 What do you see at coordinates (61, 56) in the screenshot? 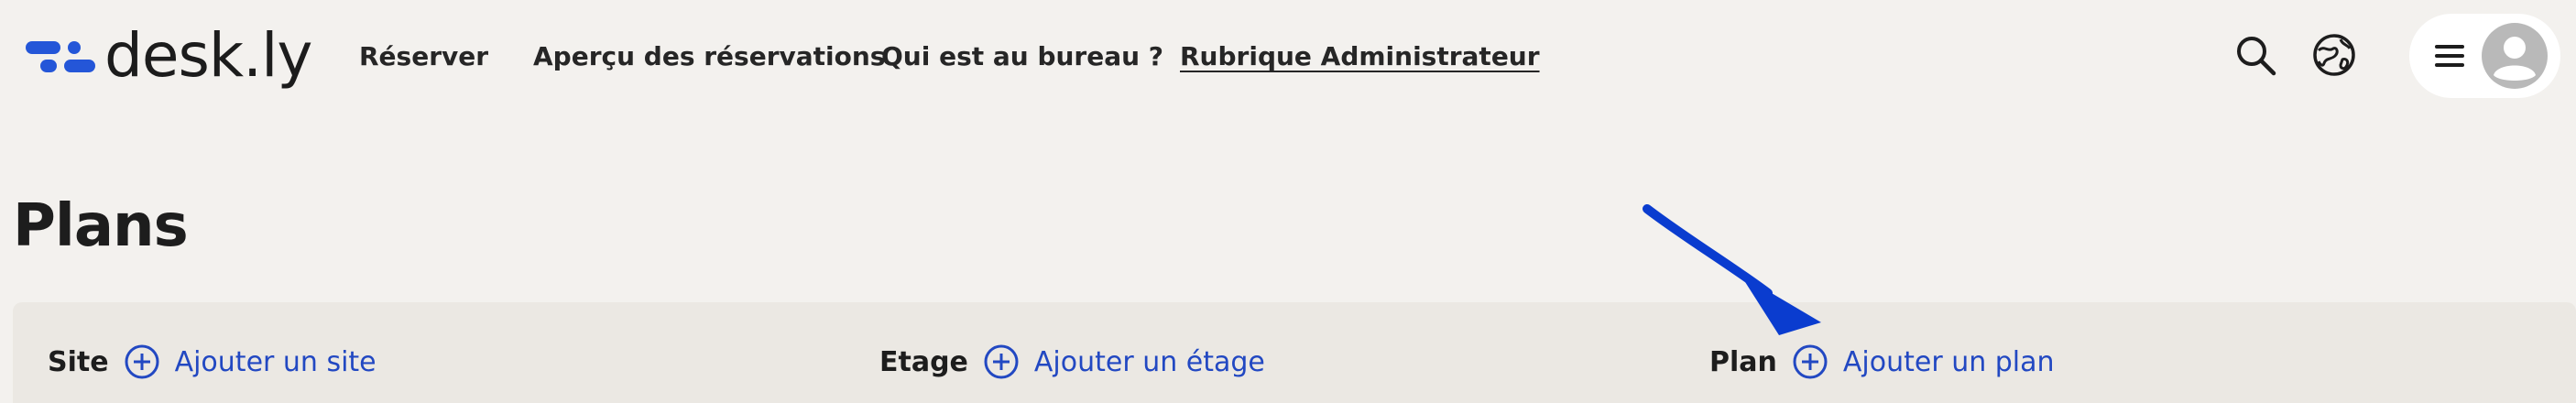
I see `logo-mark-icon` at bounding box center [61, 56].